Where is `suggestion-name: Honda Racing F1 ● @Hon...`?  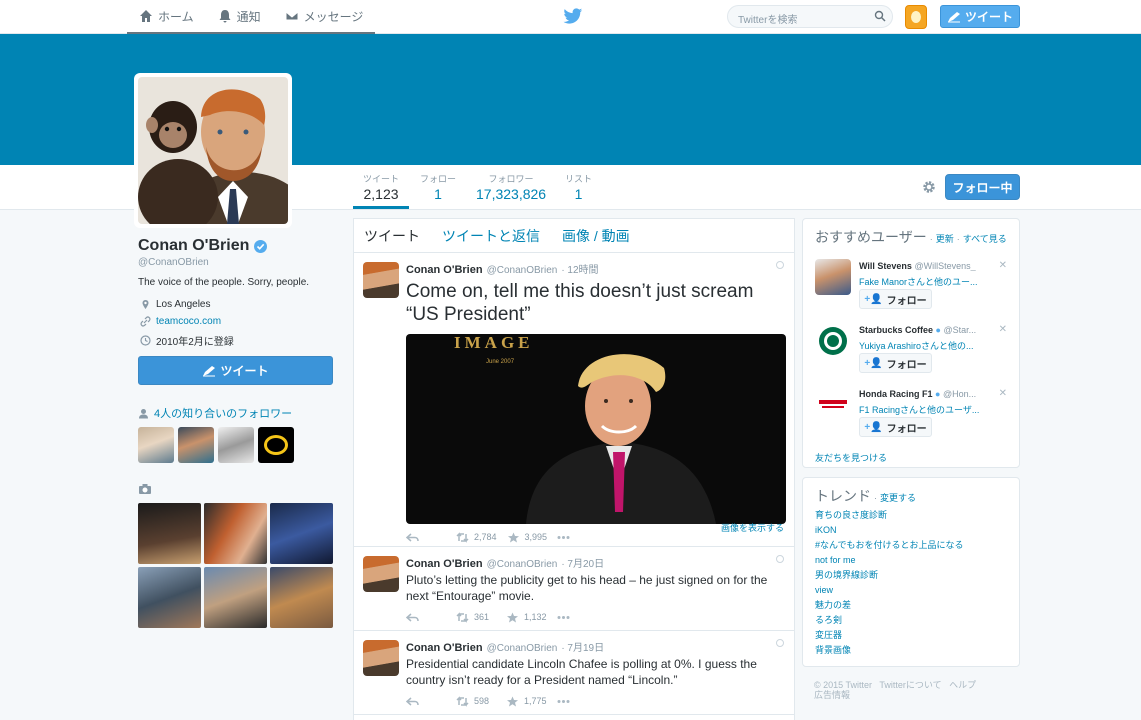
suggestion-name: Honda Racing F1 ● @Hon... is located at coordinates (933, 394).